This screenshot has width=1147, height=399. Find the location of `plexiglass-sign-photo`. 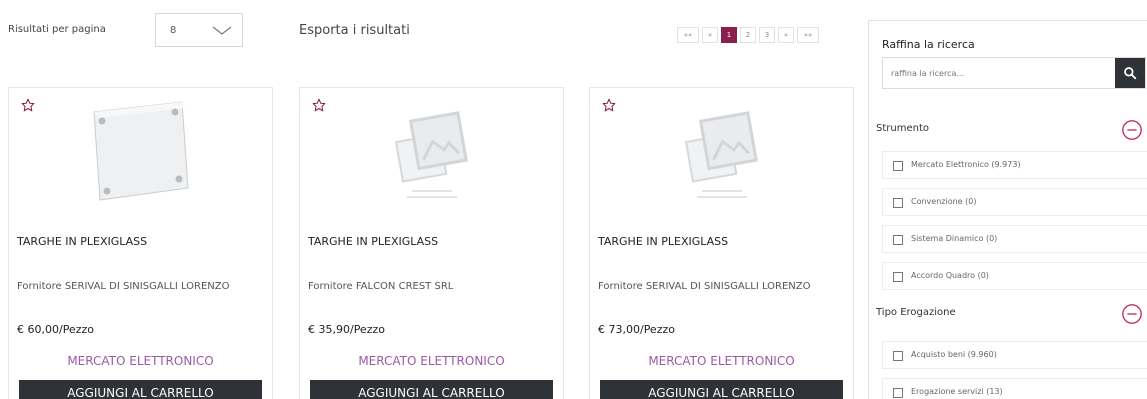

plexiglass-sign-photo is located at coordinates (140, 151).